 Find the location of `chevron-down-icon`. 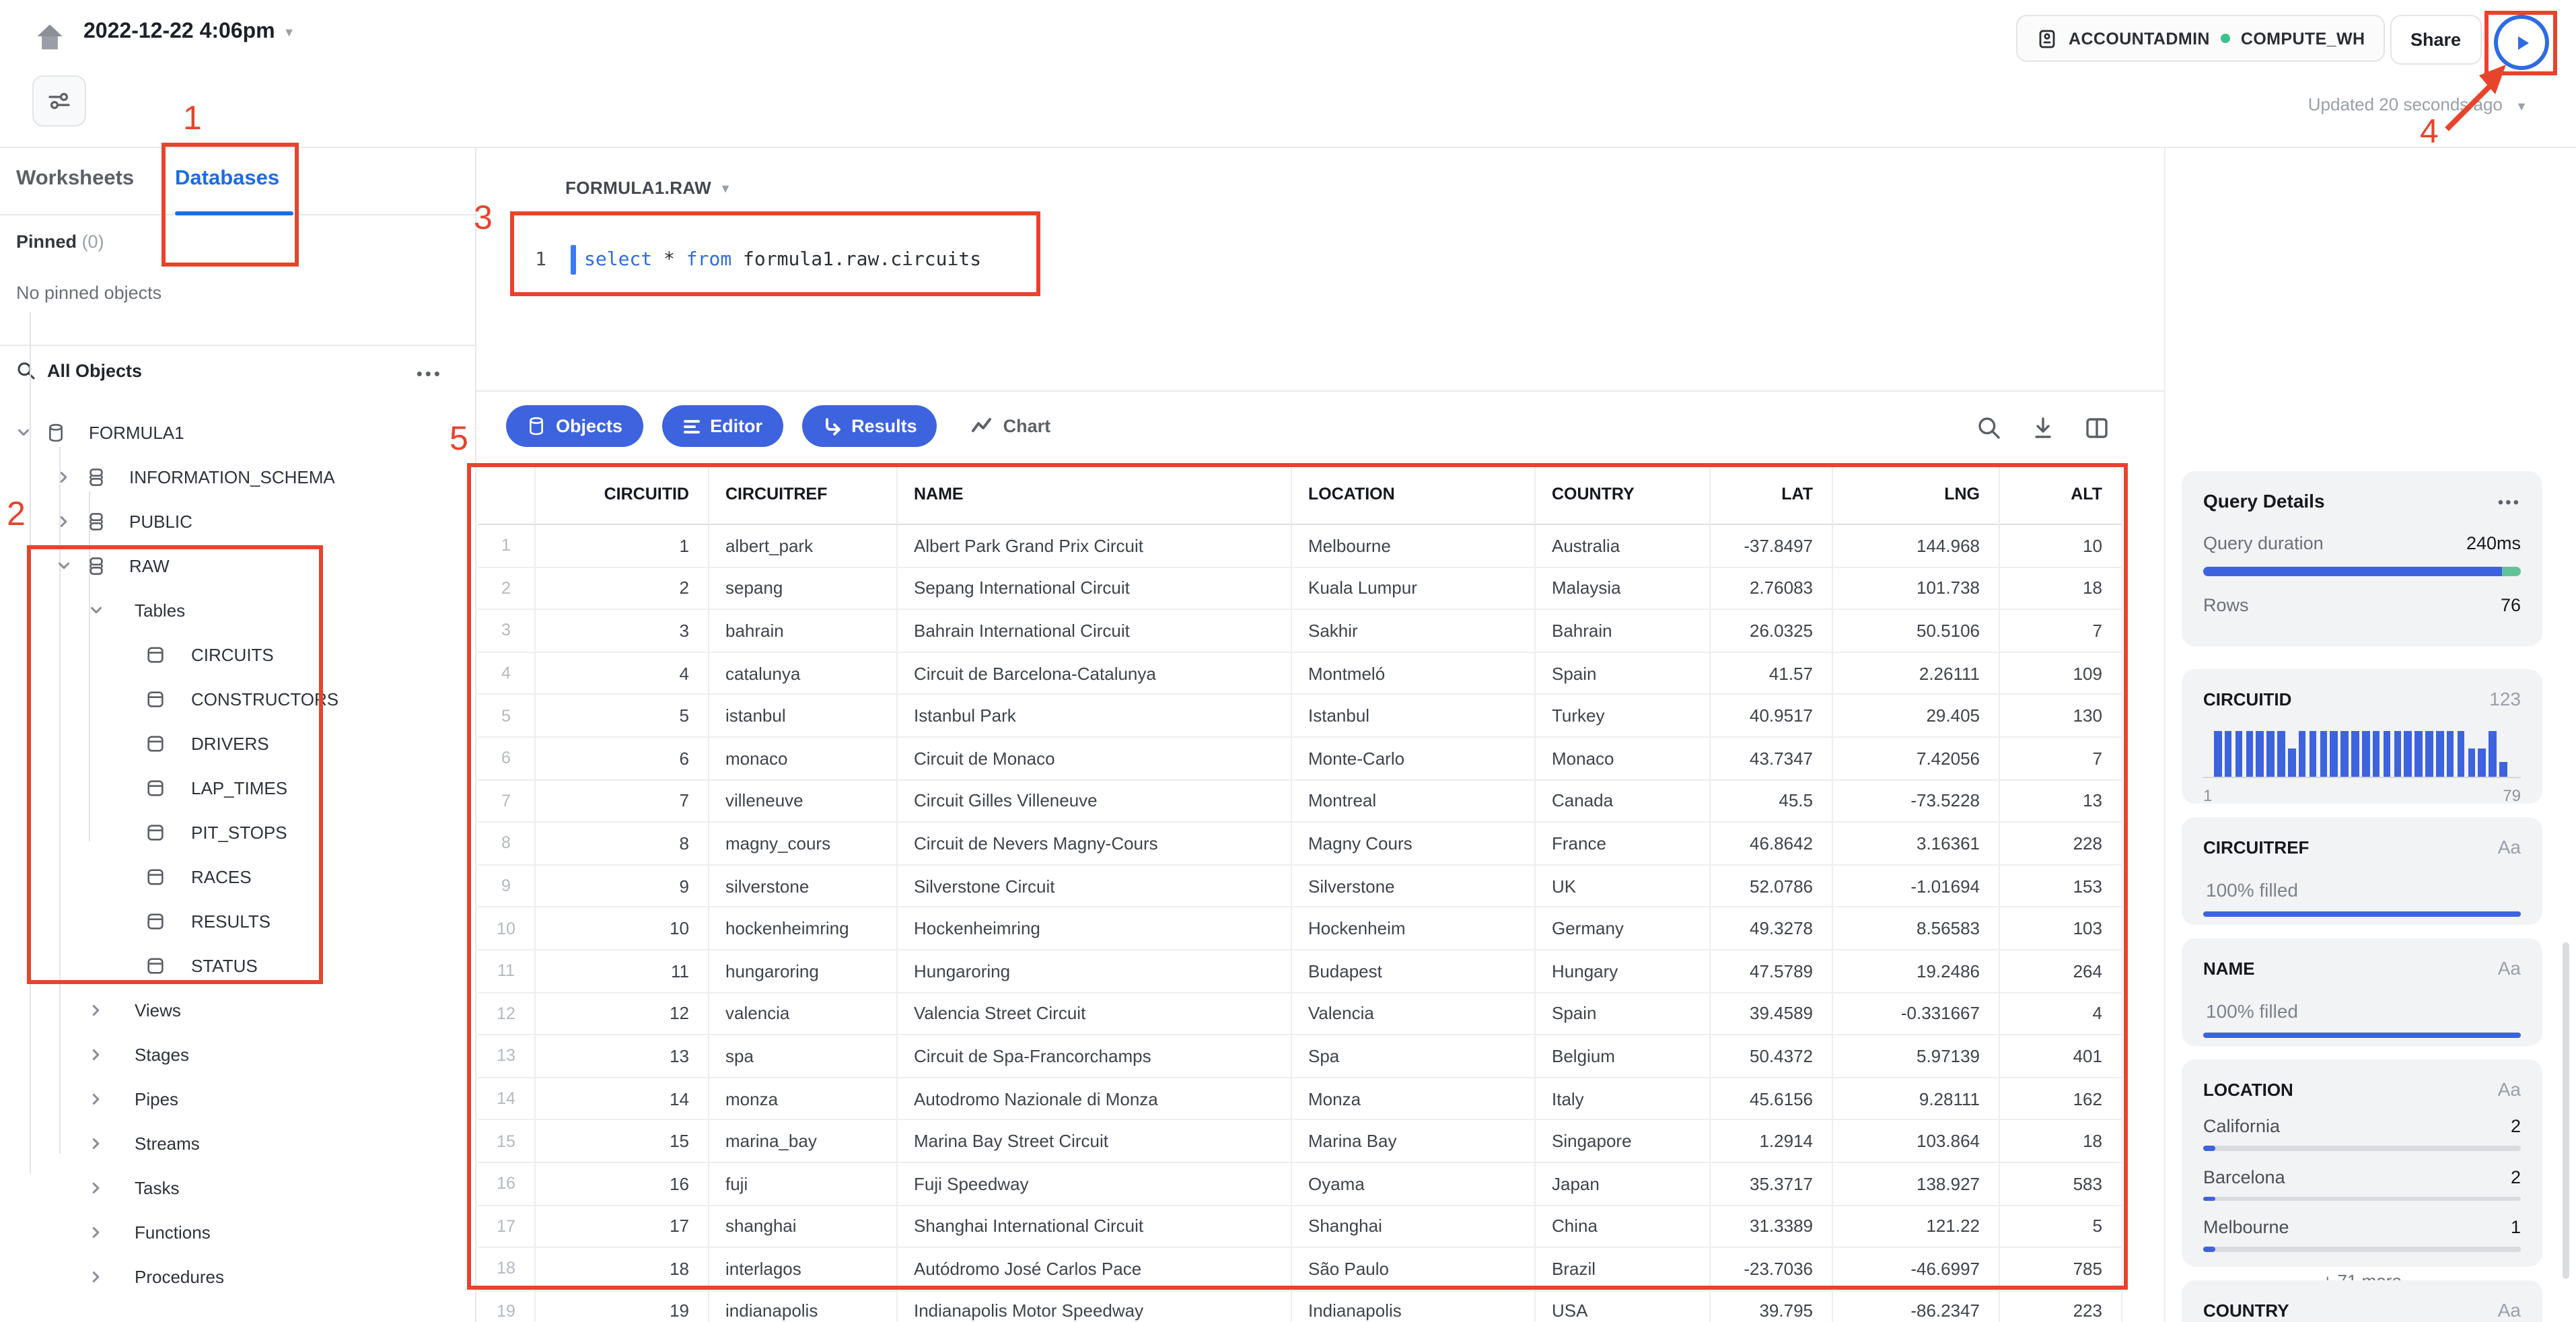

chevron-down-icon is located at coordinates (23, 432).